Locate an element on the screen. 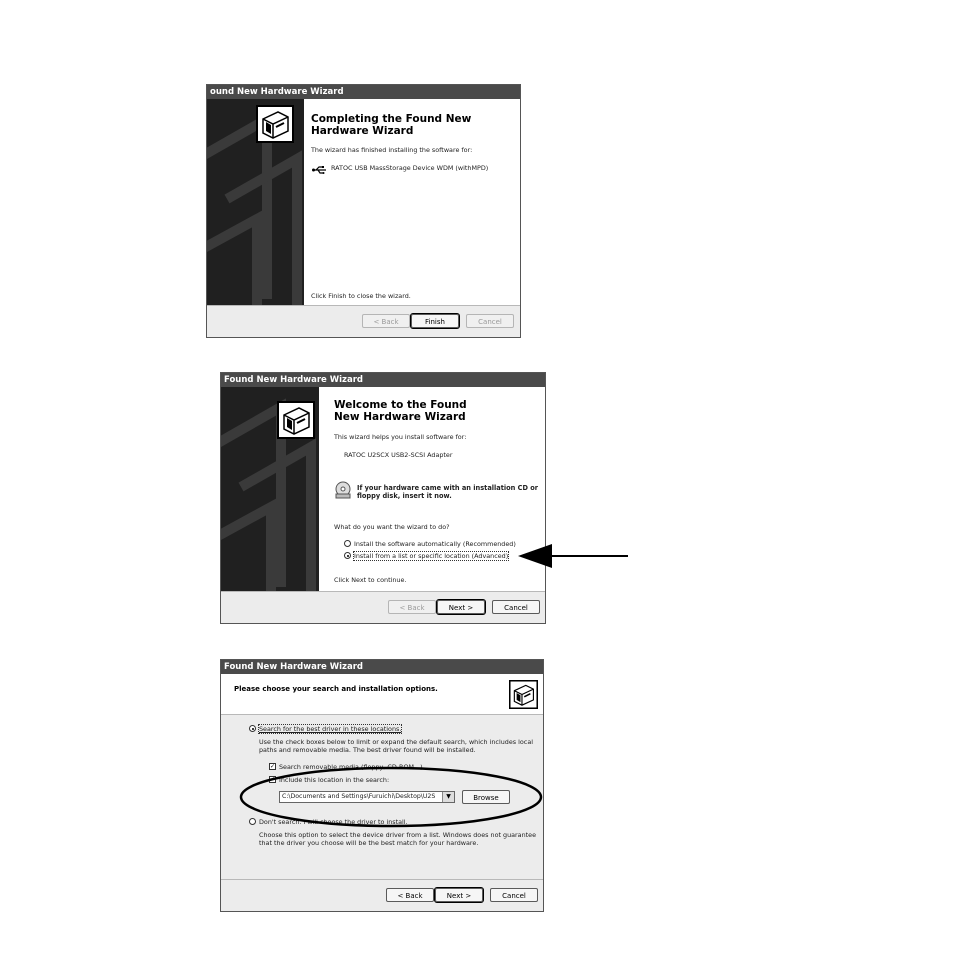  window-title: ound New Hardware Wizard is located at coordinates (363, 92).